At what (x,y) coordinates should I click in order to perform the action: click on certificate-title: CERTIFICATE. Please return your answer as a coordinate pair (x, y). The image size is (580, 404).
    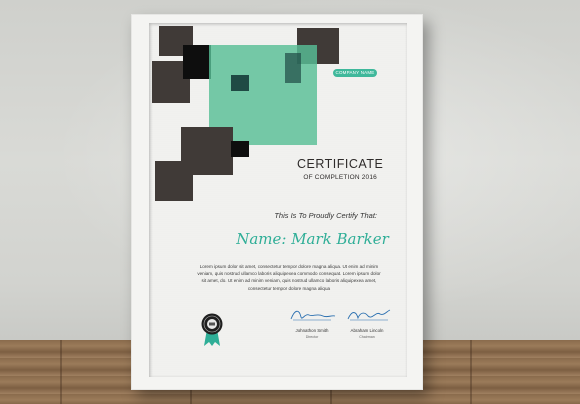
    Looking at the image, I should click on (340, 164).